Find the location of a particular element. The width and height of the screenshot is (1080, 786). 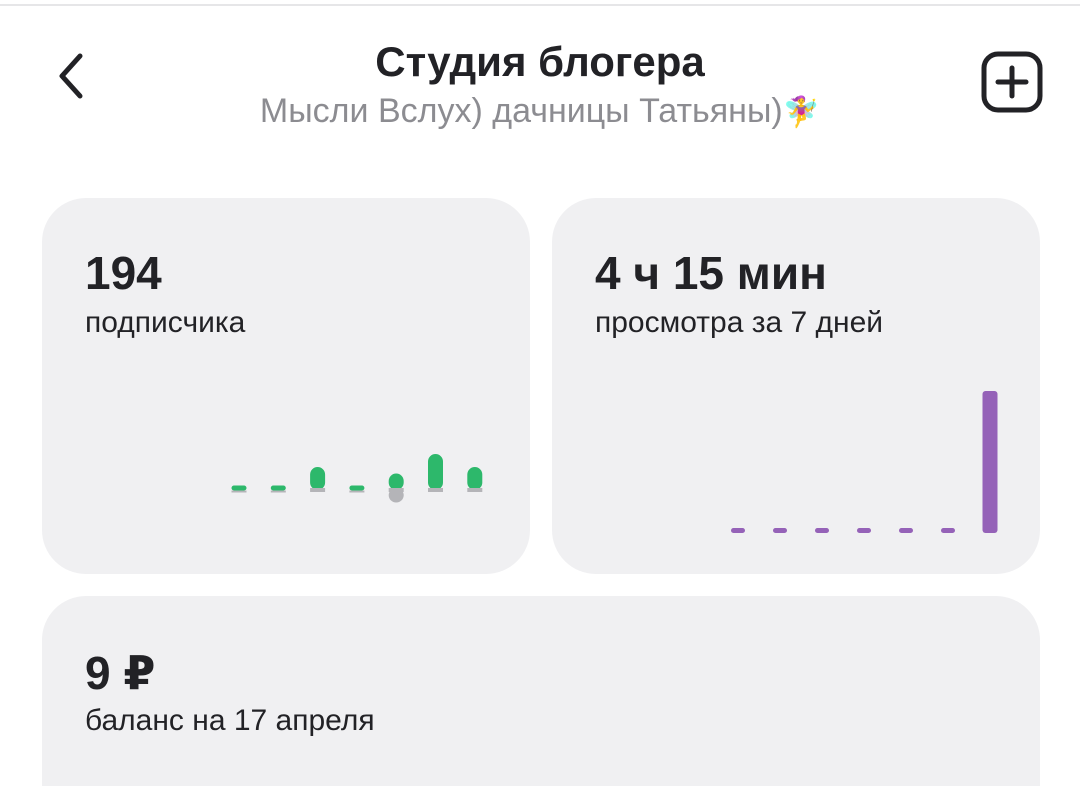

page-subtitle: Мысли Вслух) дачницы Татьяны)🧚‍♀️ is located at coordinates (540, 111).